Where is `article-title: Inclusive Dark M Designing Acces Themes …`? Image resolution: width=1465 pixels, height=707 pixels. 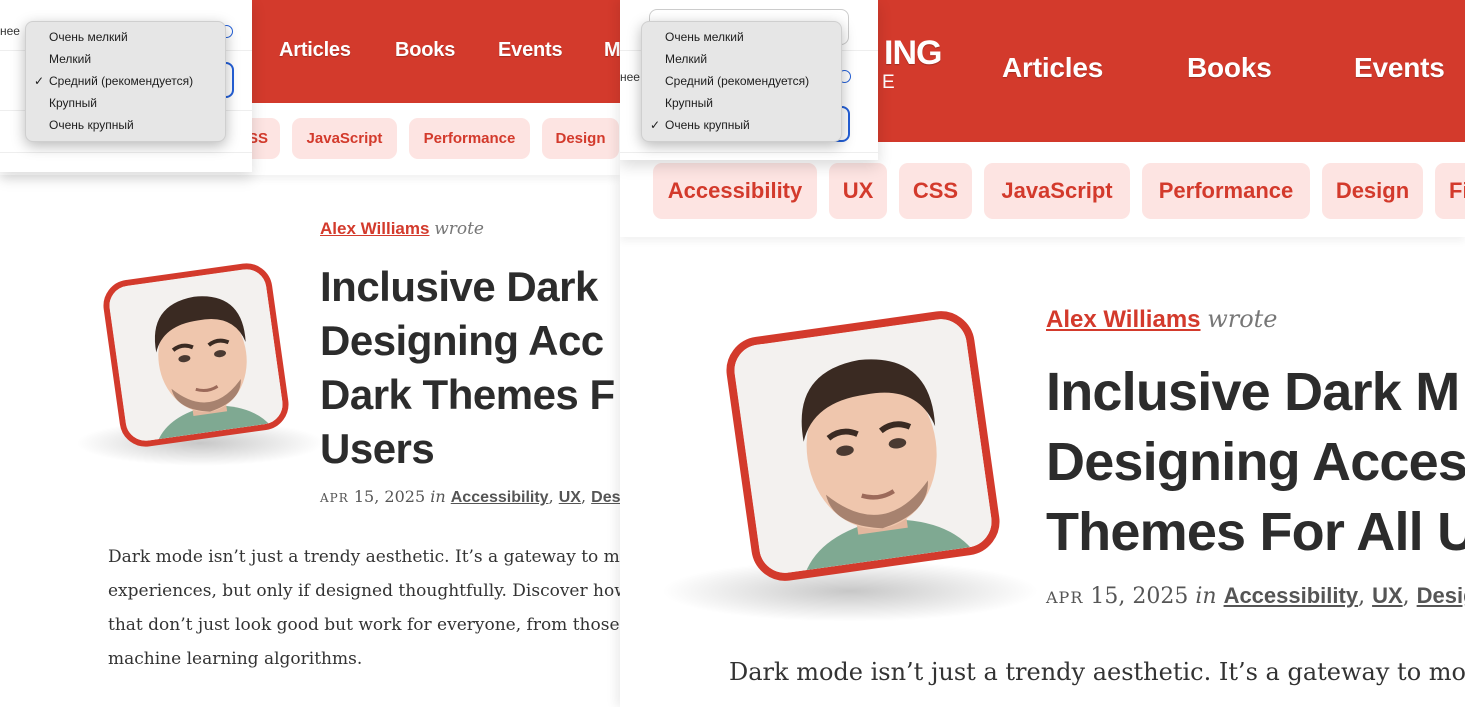
article-title: Inclusive Dark M Designing Acces Themes … is located at coordinates (1255, 462).